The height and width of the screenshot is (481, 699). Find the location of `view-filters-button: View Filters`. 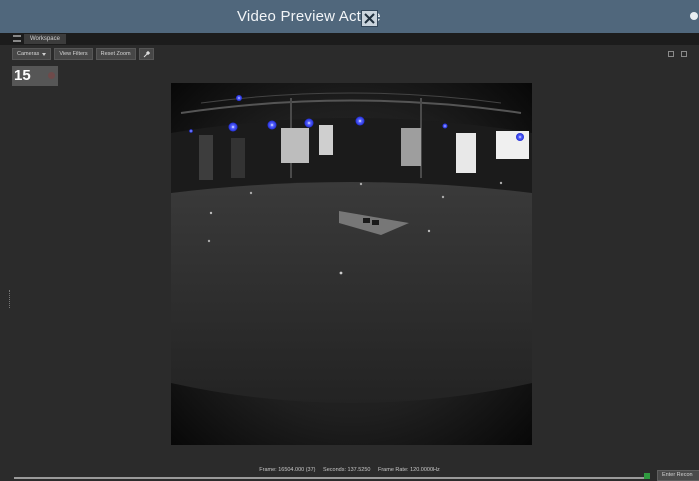

view-filters-button: View Filters is located at coordinates (73, 54).